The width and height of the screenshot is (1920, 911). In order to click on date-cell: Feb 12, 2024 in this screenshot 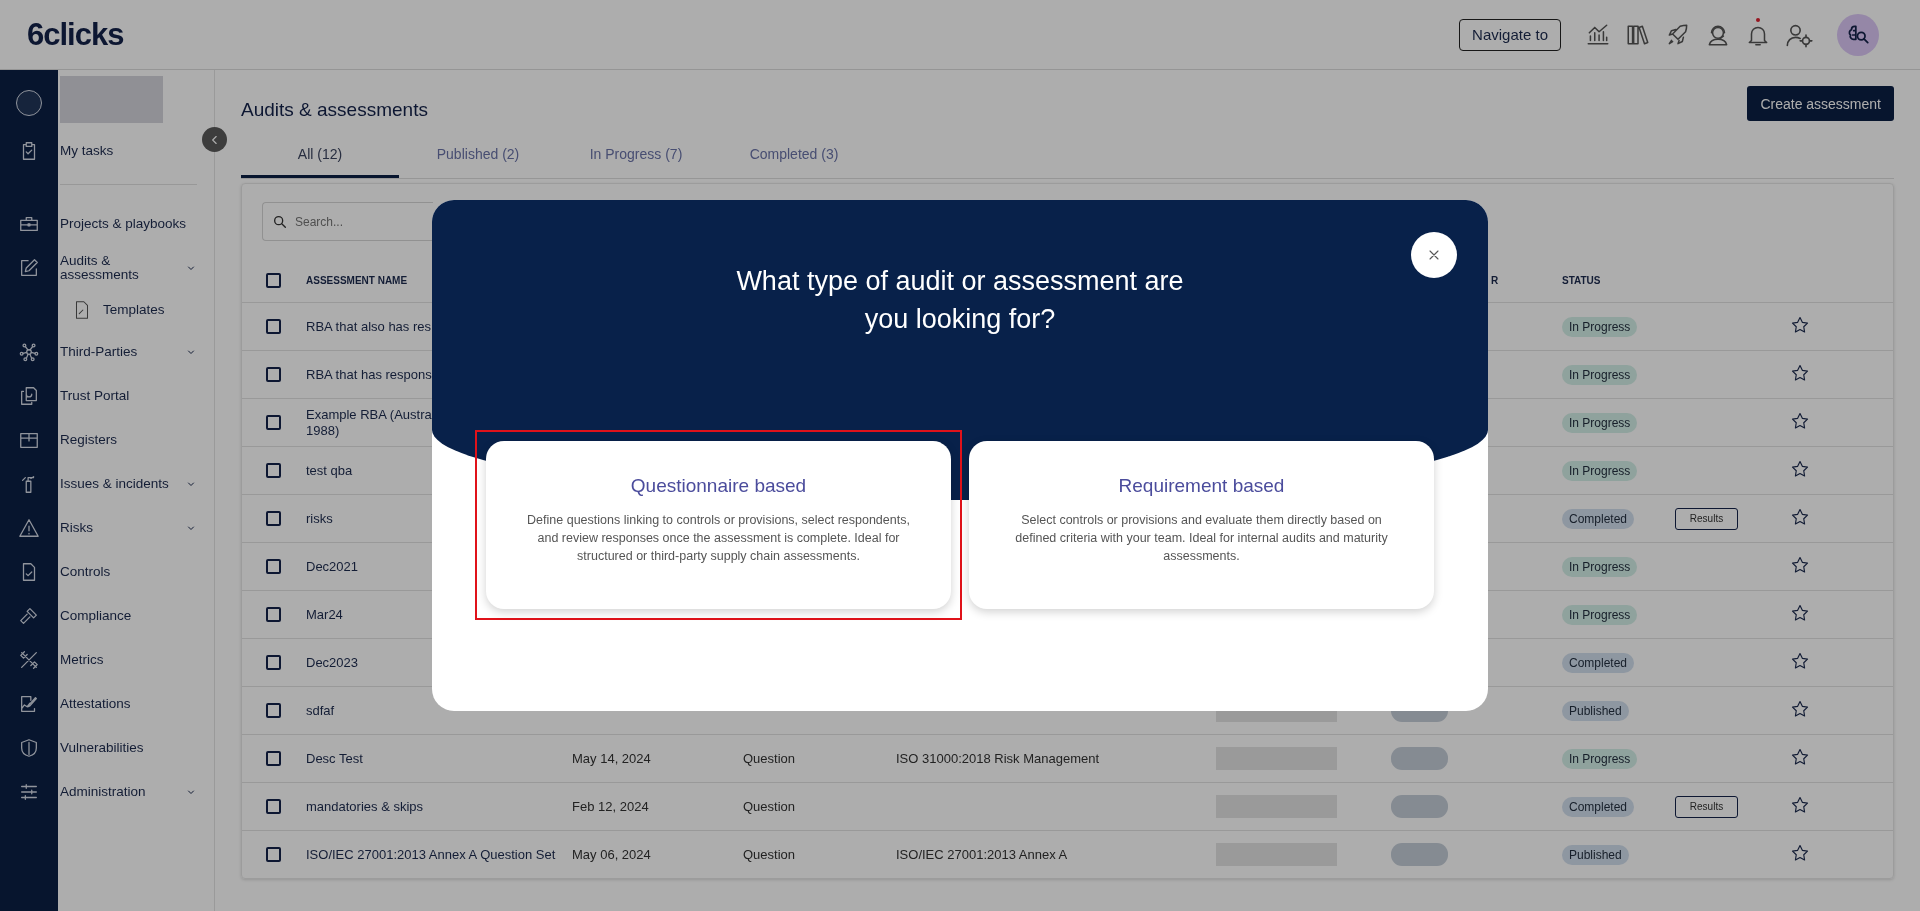, I will do `click(610, 806)`.